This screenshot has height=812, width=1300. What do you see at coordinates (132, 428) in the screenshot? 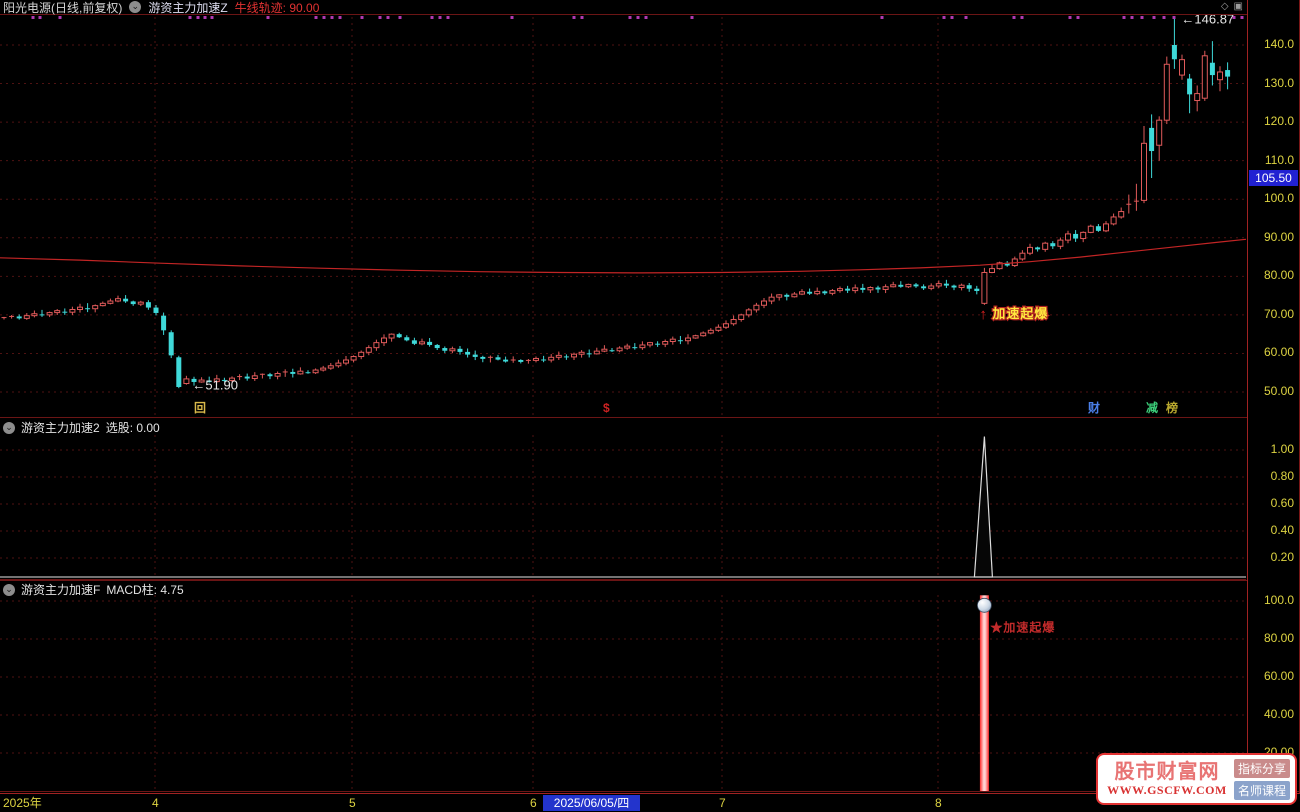
I see `mid-indicator-value: 选股: 0.00` at bounding box center [132, 428].